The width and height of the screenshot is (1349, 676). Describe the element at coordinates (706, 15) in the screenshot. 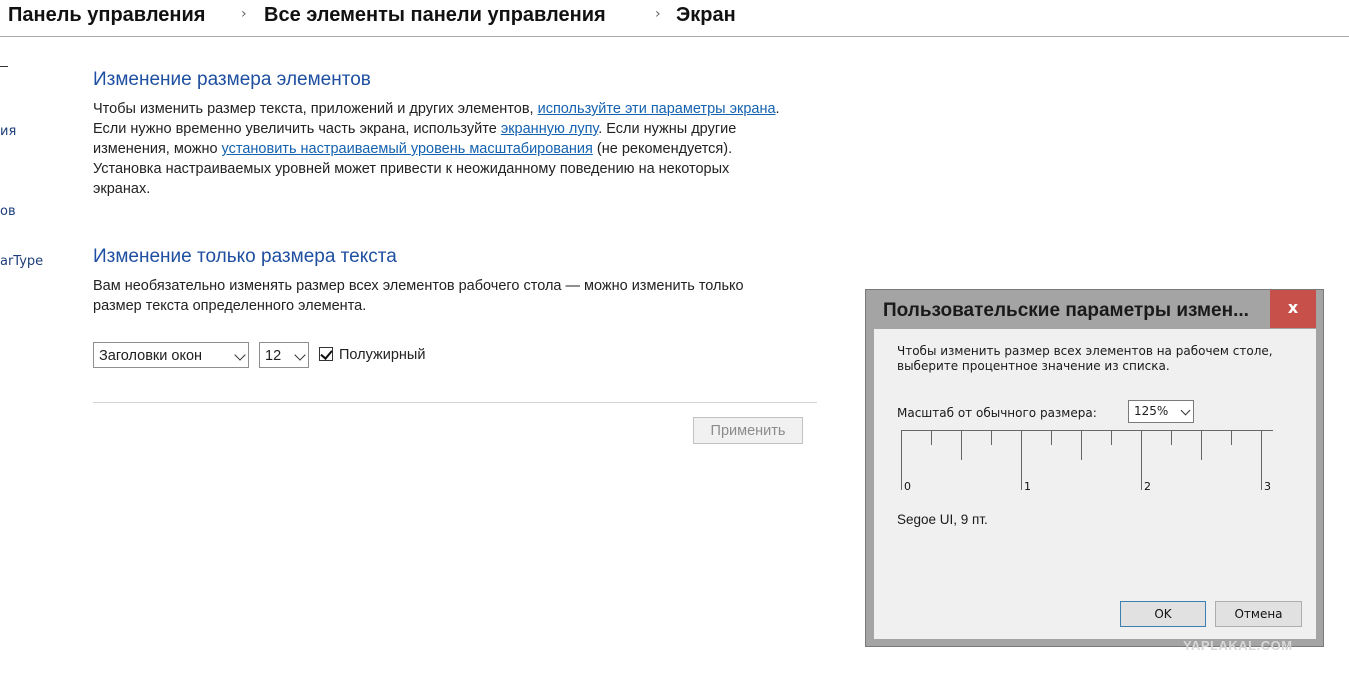

I see `breadcrumb-item-display: Экран` at that location.